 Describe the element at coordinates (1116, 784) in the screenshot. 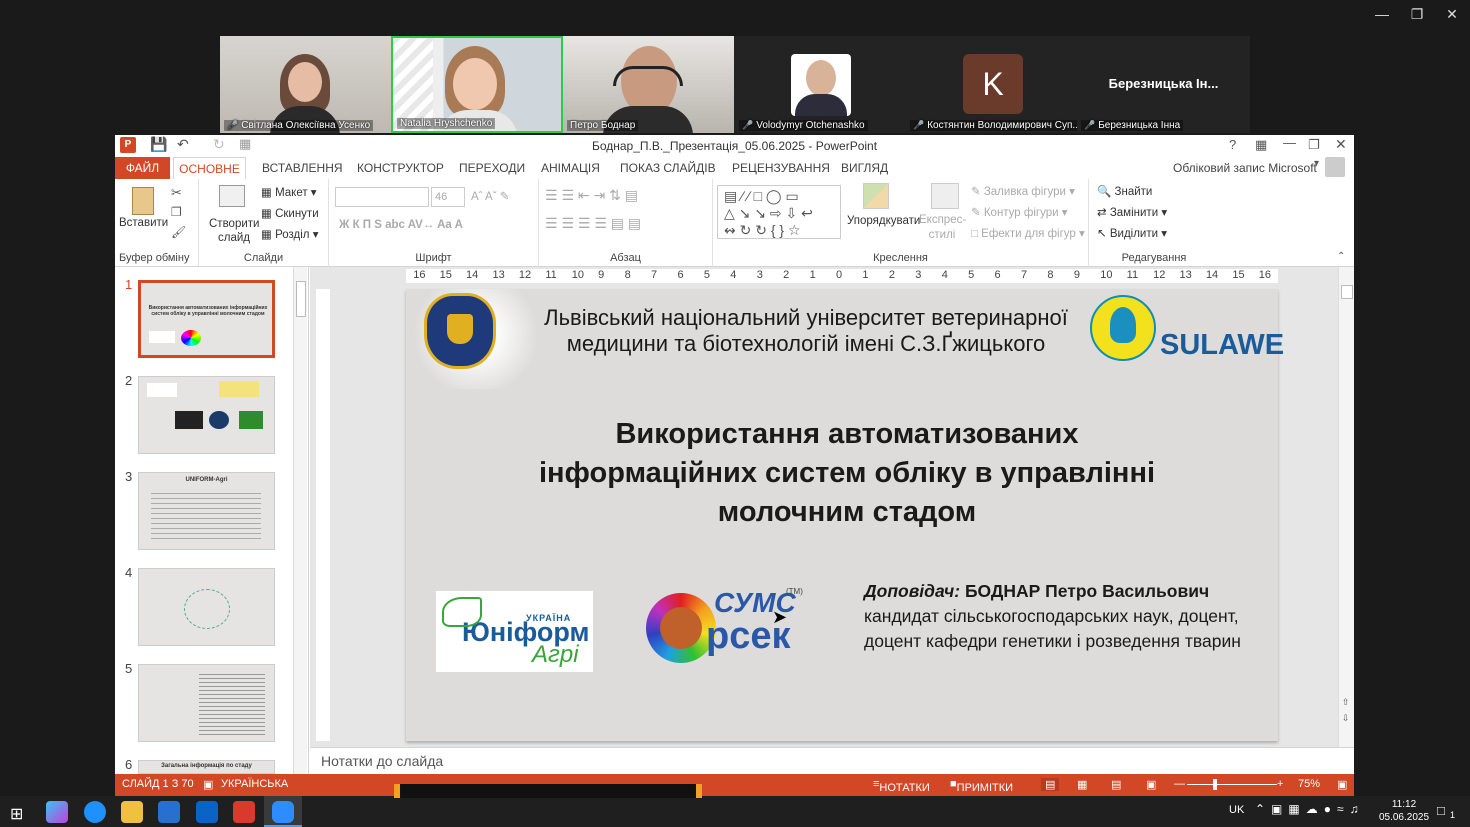

I see `reading-view-icon: ▤` at that location.